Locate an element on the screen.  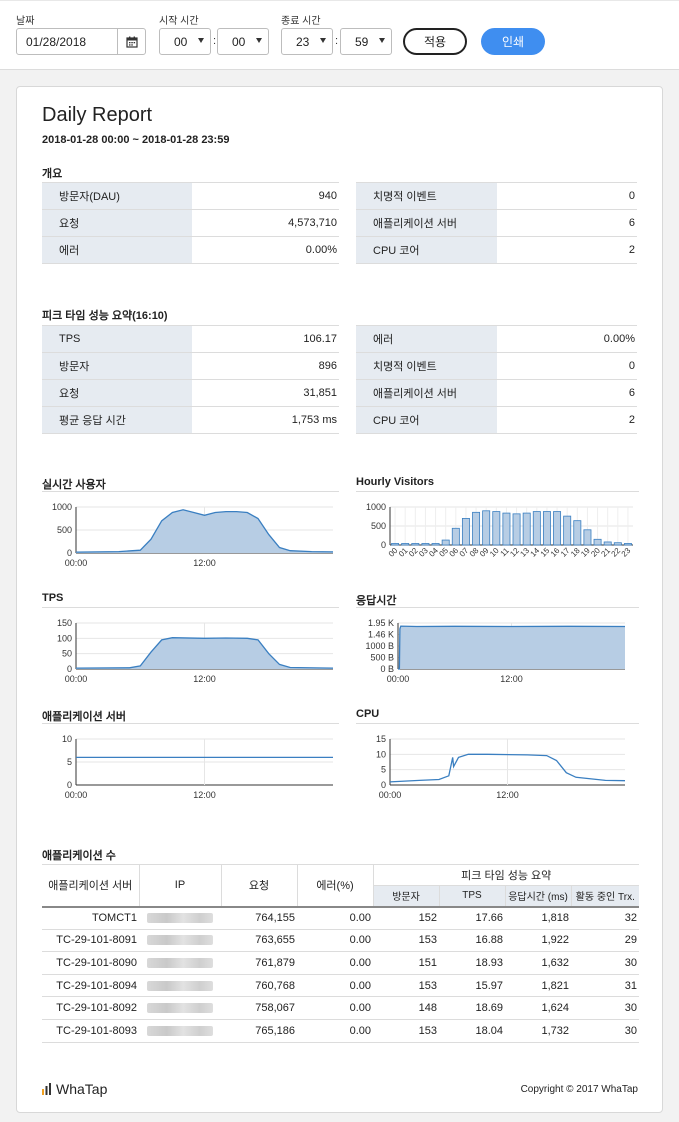
kv-value: 896 is located at coordinates (265, 366).